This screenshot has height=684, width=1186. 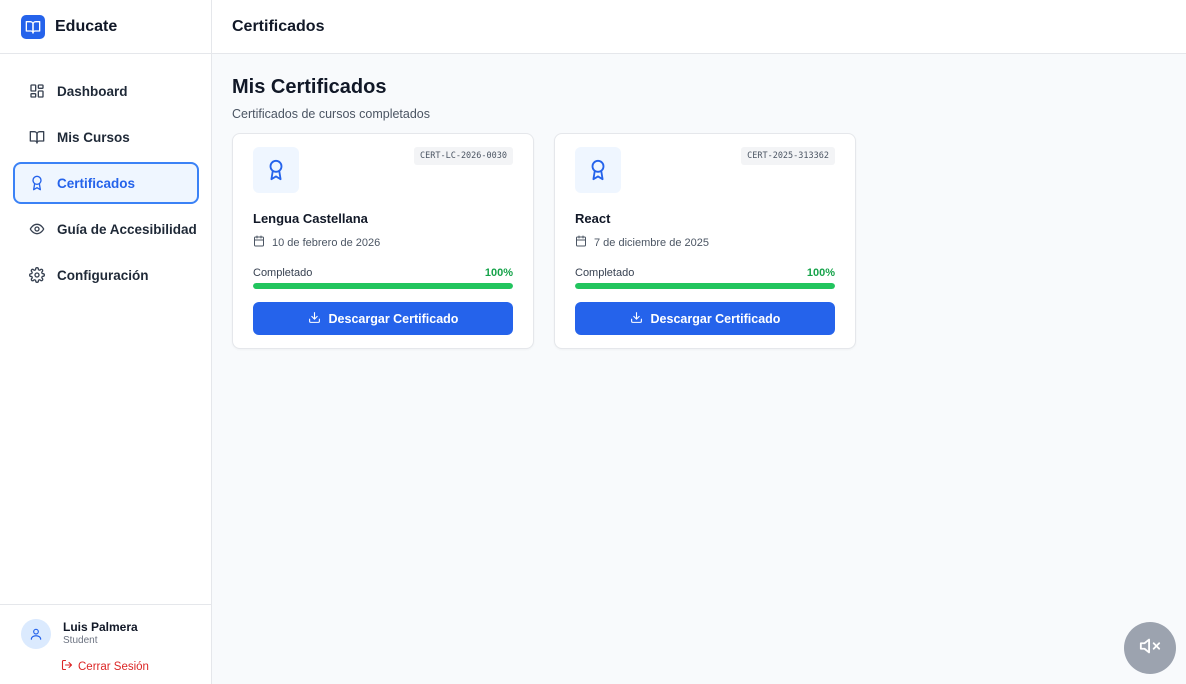 I want to click on certificate-code: CERT-2025-313362, so click(x=788, y=156).